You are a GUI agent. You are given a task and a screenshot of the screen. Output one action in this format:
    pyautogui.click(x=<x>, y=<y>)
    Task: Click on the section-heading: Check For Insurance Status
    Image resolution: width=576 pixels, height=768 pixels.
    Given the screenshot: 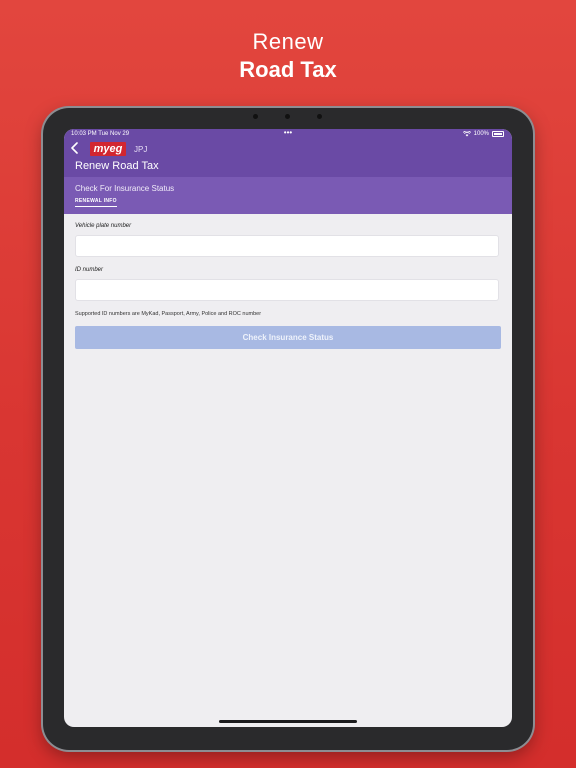 What is the action you would take?
    pyautogui.click(x=125, y=188)
    